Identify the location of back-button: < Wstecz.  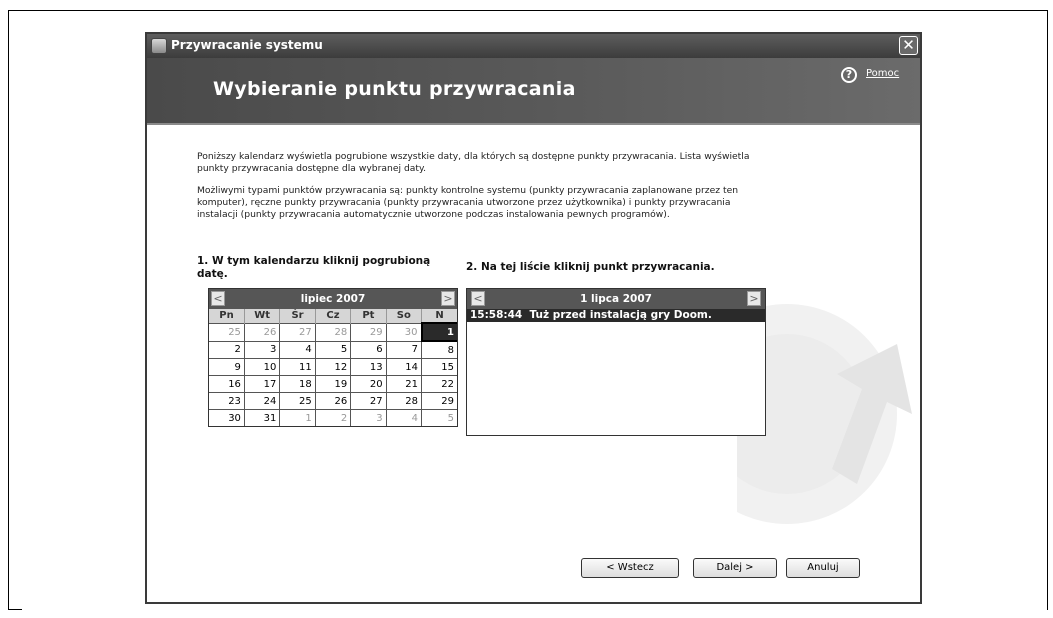
(630, 568).